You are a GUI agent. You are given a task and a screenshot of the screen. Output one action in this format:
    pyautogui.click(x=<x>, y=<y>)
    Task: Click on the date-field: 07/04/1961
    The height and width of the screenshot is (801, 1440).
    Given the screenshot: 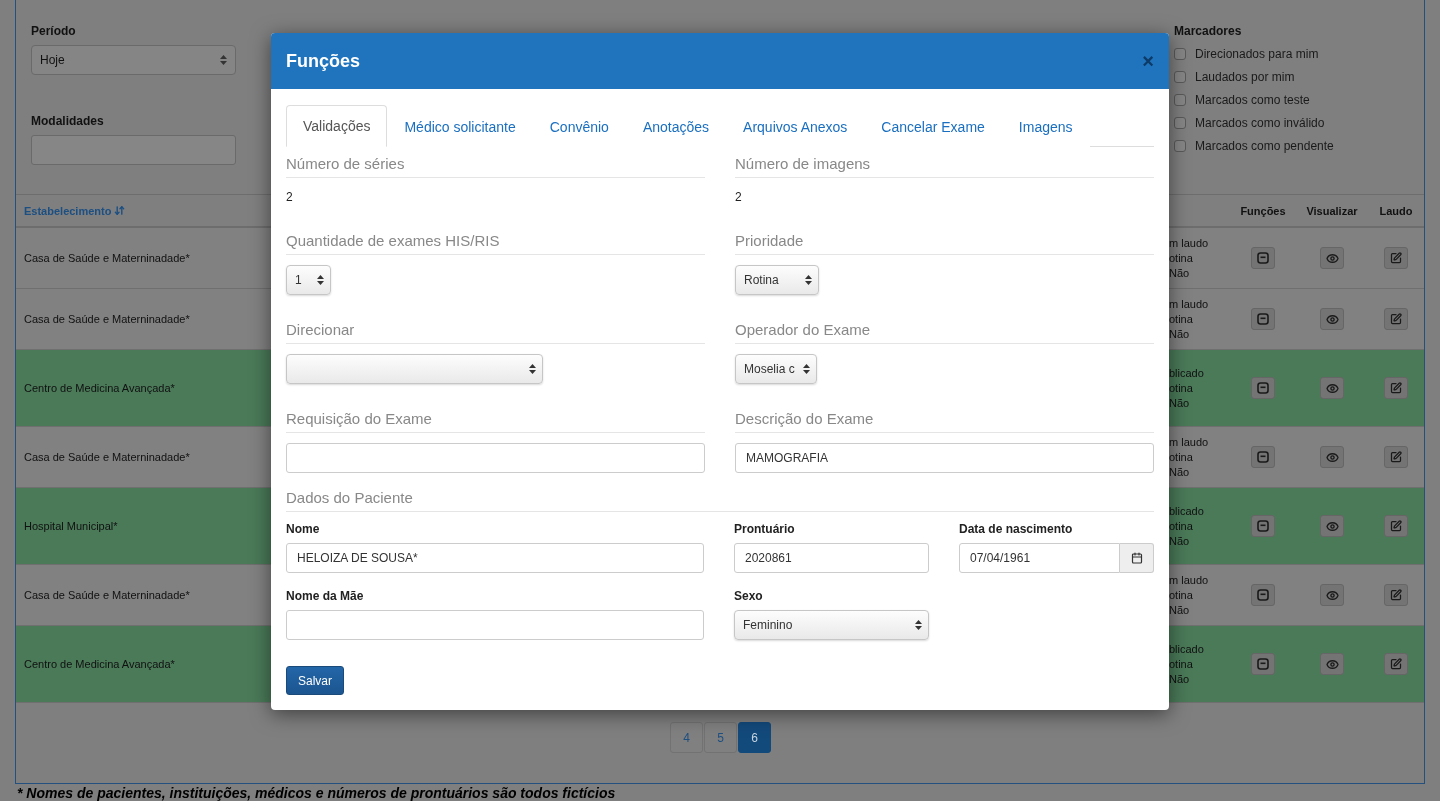 What is the action you would take?
    pyautogui.click(x=1039, y=558)
    